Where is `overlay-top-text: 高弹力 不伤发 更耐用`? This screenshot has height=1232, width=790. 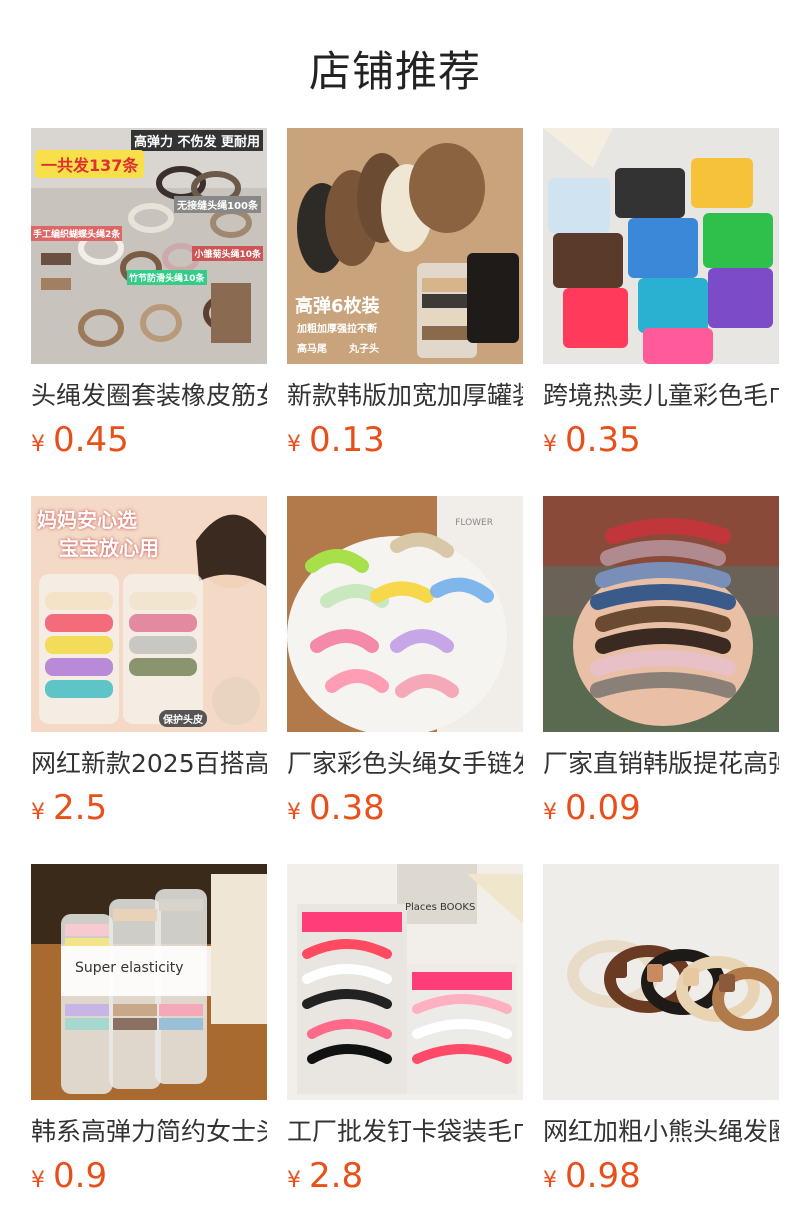 overlay-top-text: 高弹力 不伤发 更耐用 is located at coordinates (196, 140).